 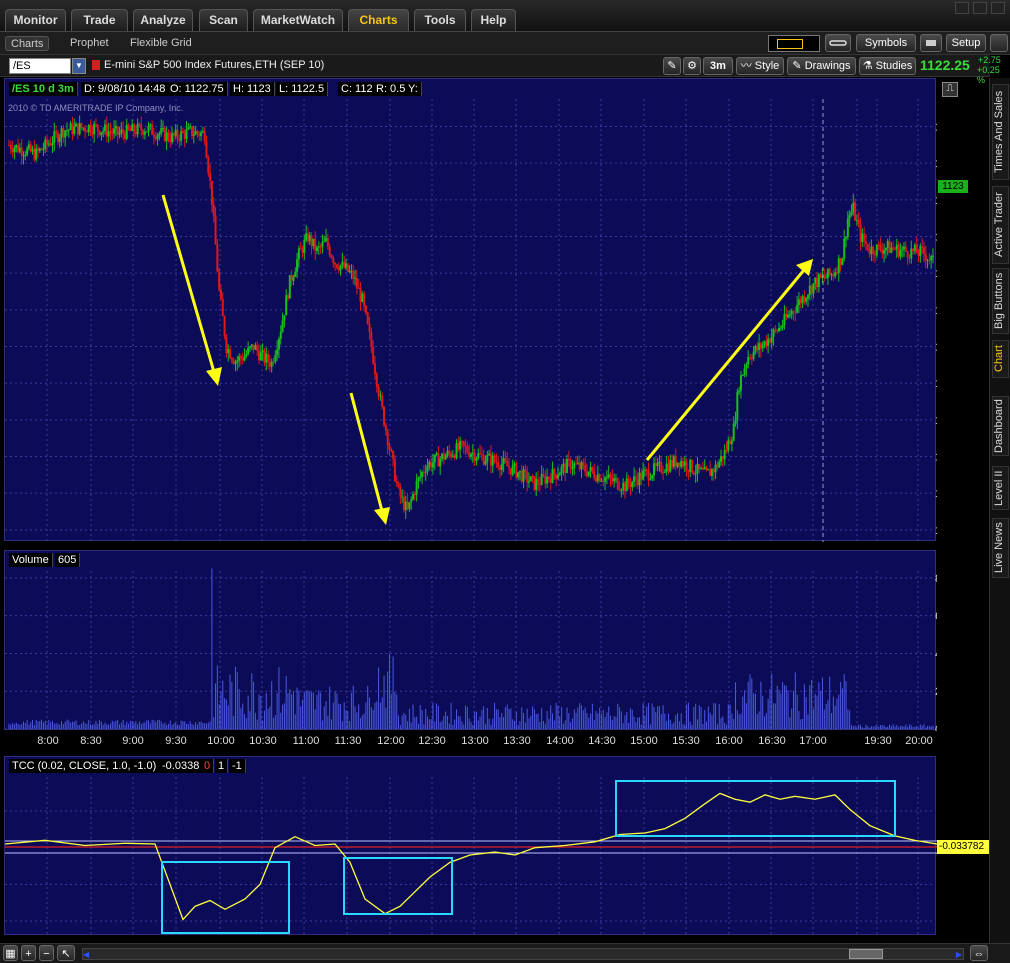 What do you see at coordinates (223, 20) in the screenshot?
I see `tab-scan: Scan` at bounding box center [223, 20].